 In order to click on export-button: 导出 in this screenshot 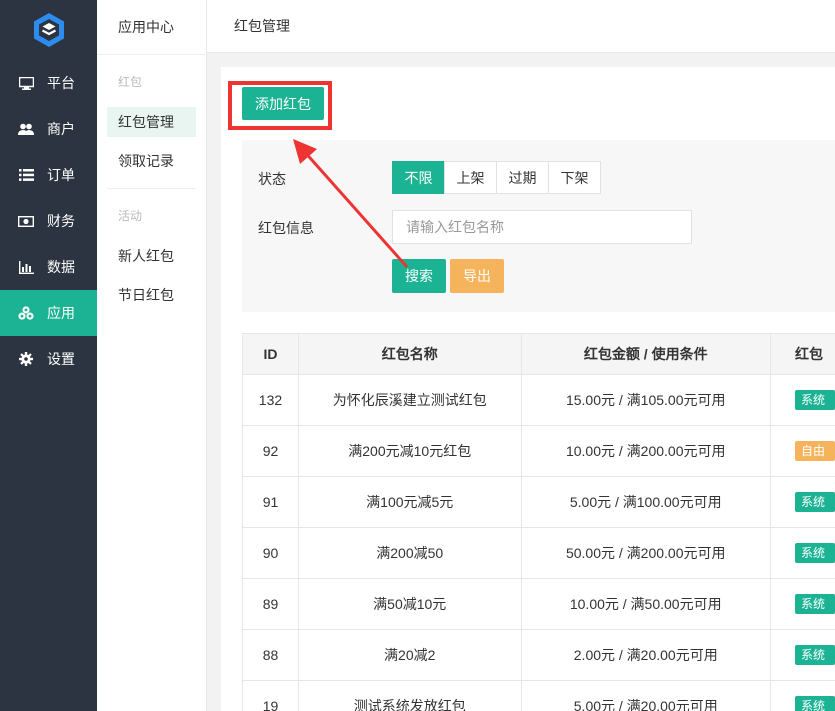, I will do `click(477, 276)`.